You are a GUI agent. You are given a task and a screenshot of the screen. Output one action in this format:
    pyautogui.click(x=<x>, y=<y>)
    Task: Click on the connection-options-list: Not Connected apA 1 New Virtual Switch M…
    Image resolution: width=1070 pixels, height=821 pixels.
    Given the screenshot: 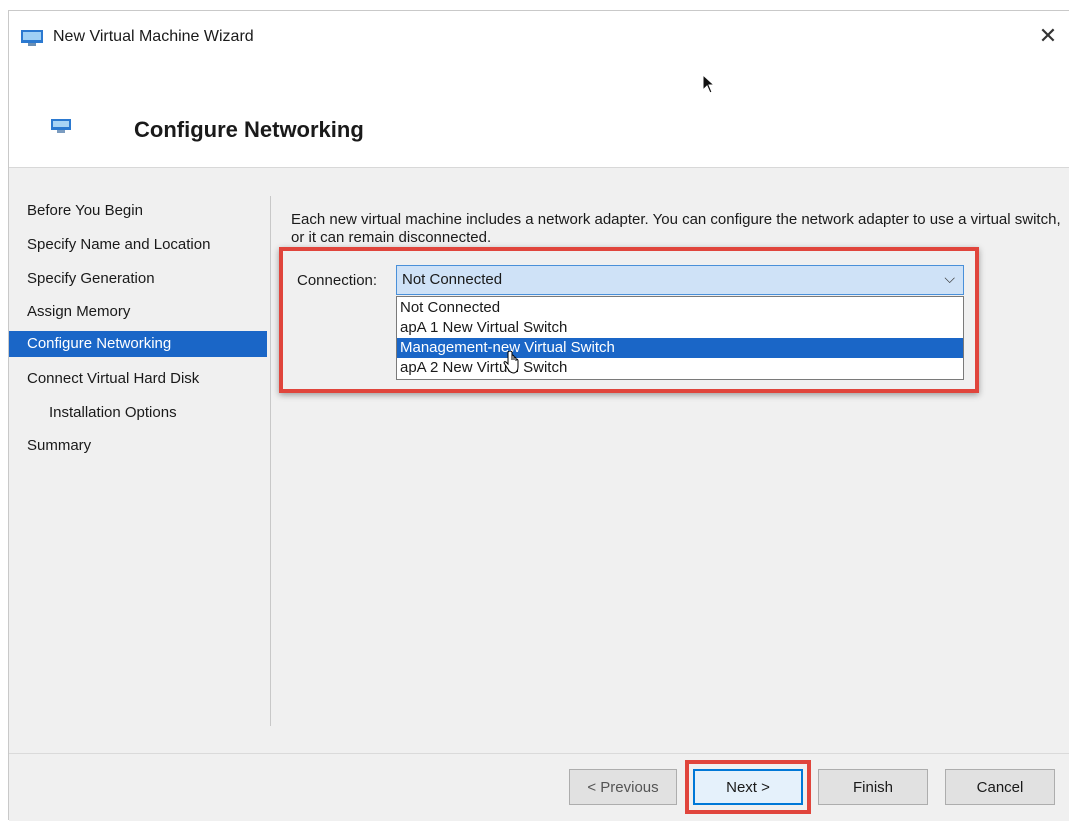 What is the action you would take?
    pyautogui.click(x=680, y=338)
    